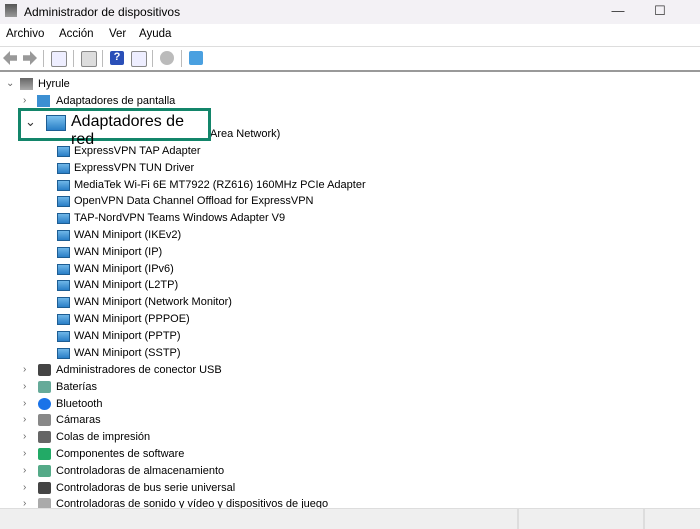 Image resolution: width=700 pixels, height=529 pixels. I want to click on tree-item-label: Controladoras de bus serie universal, so click(146, 487).